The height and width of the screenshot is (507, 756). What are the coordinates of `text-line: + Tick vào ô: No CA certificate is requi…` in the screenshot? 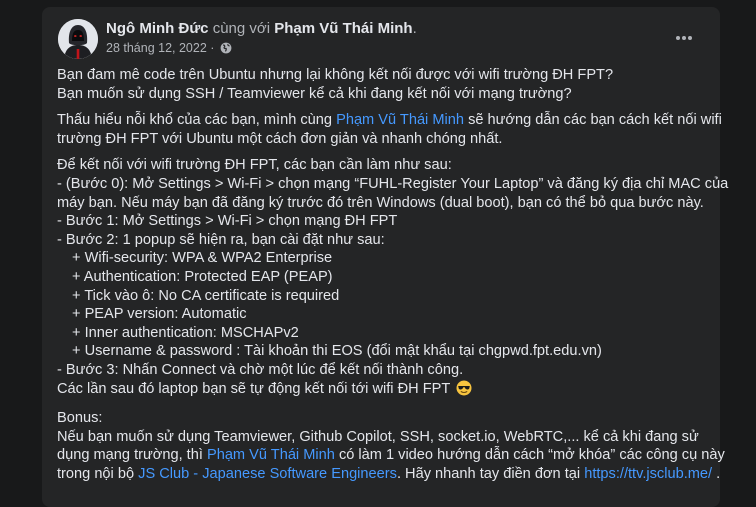 It's located at (206, 295).